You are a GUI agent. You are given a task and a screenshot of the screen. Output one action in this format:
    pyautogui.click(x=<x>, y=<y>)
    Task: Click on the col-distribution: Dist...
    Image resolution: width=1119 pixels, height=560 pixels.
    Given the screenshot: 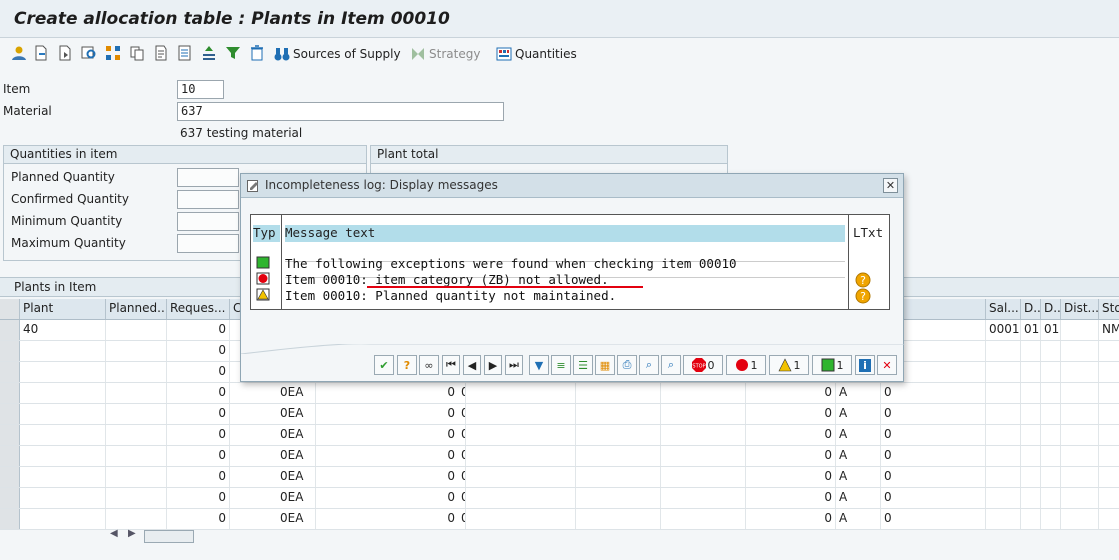 What is the action you would take?
    pyautogui.click(x=1080, y=309)
    